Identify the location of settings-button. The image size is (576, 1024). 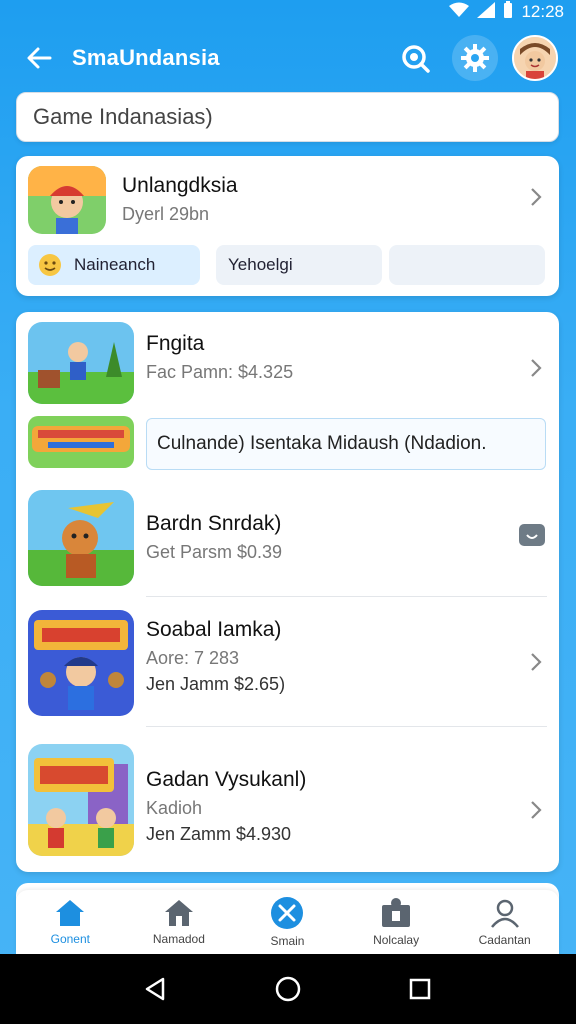
(475, 58).